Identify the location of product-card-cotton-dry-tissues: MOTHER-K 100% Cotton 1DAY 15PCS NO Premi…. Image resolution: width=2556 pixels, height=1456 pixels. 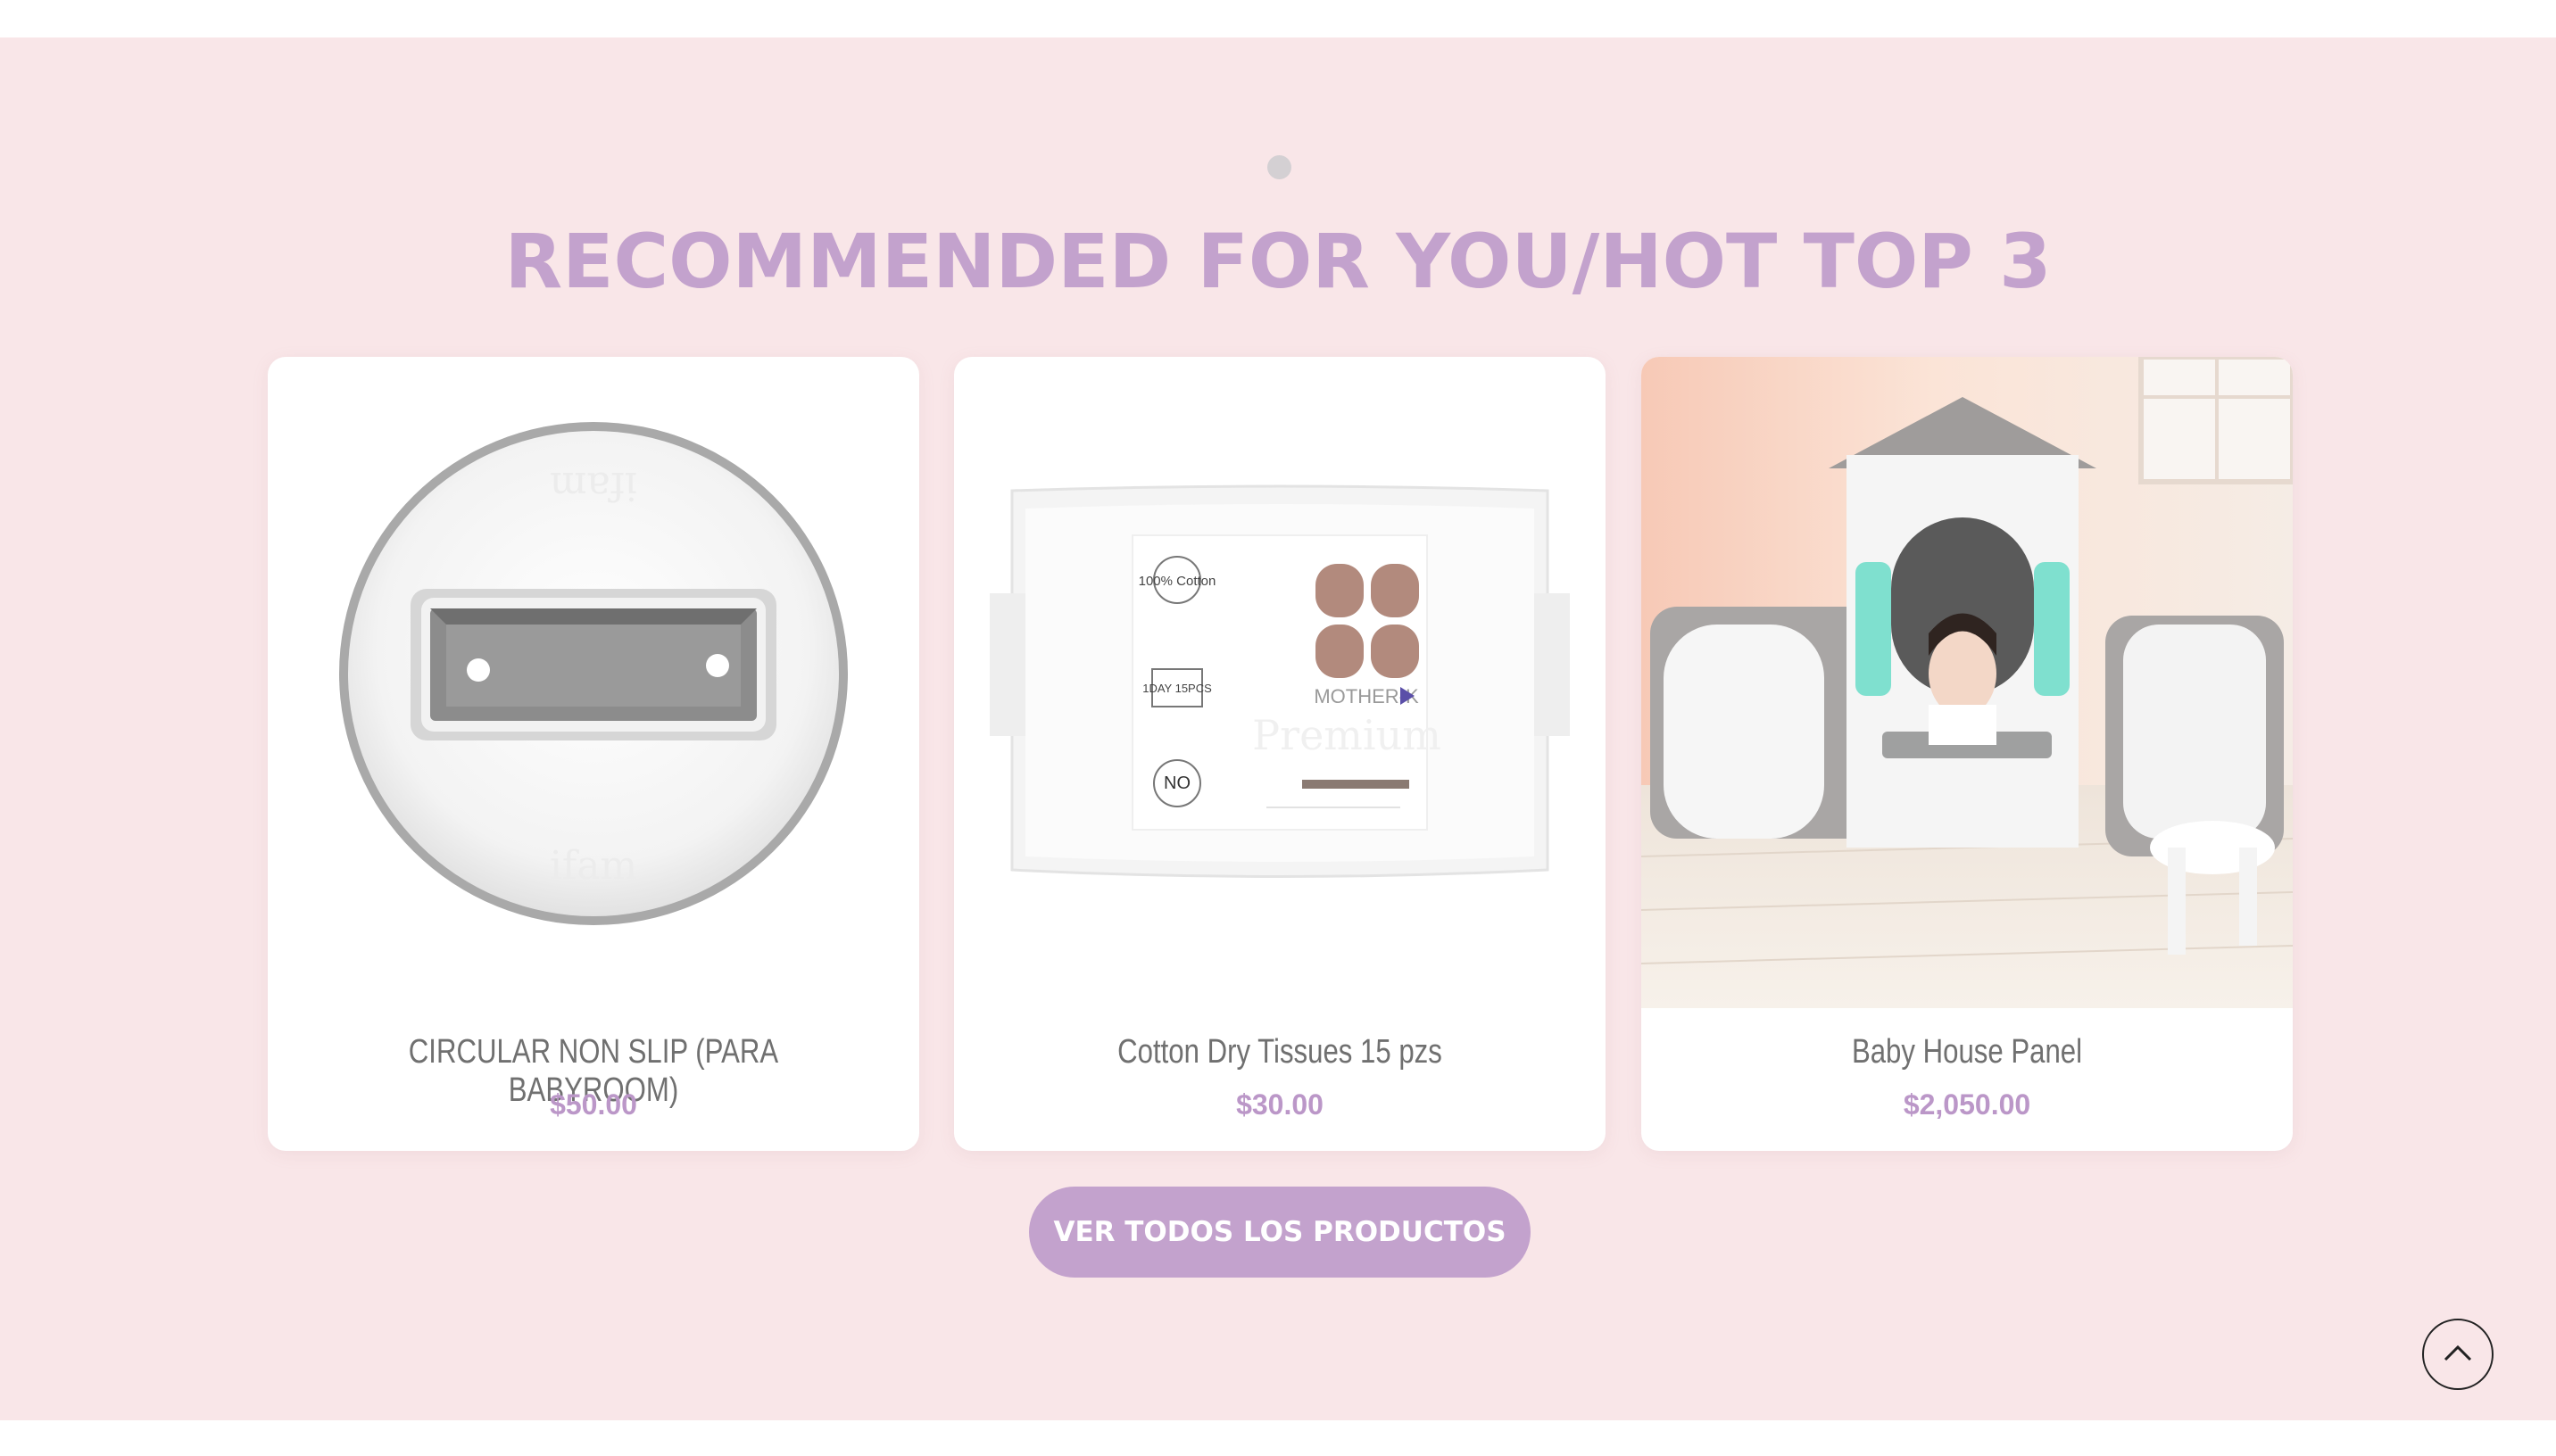
(1280, 754).